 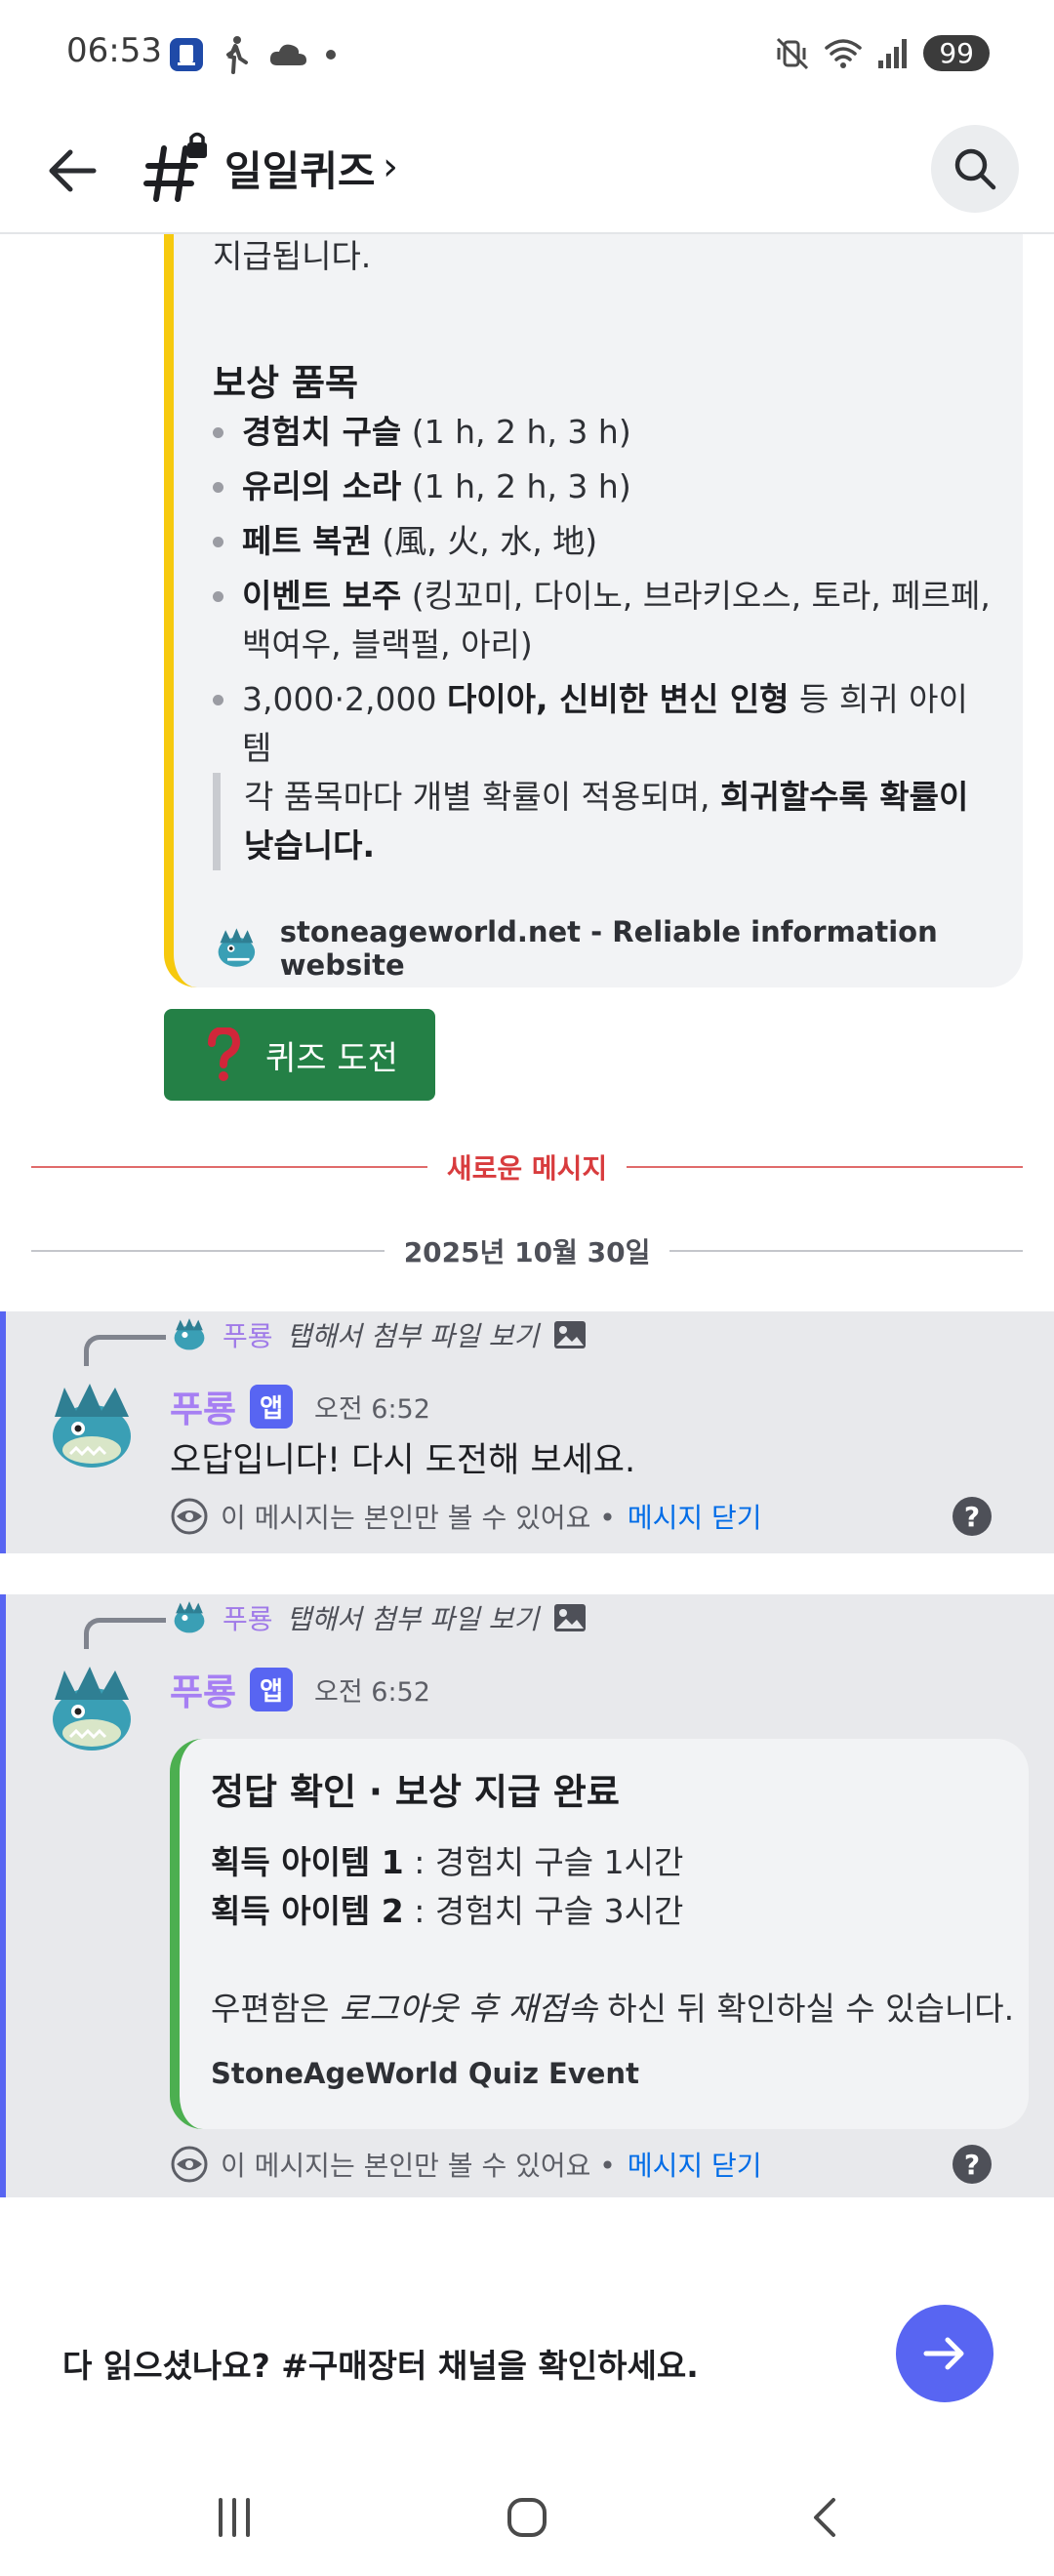 I want to click on channel-header: 일일퀴즈 ›, so click(x=527, y=170).